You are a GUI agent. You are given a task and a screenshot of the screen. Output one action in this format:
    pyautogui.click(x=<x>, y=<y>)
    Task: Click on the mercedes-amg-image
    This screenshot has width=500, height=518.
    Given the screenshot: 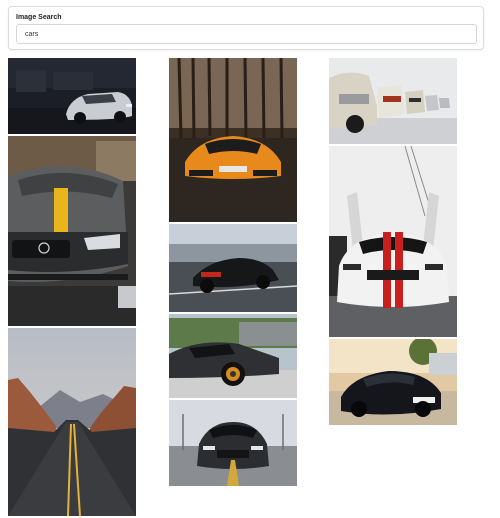 What is the action you would take?
    pyautogui.click(x=72, y=231)
    